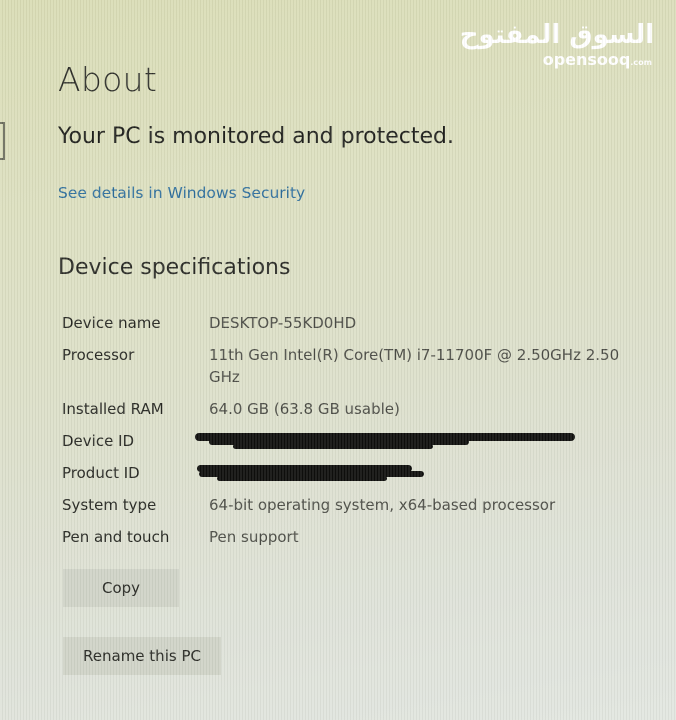  Describe the element at coordinates (254, 537) in the screenshot. I see `spec-value: Pen support` at that location.